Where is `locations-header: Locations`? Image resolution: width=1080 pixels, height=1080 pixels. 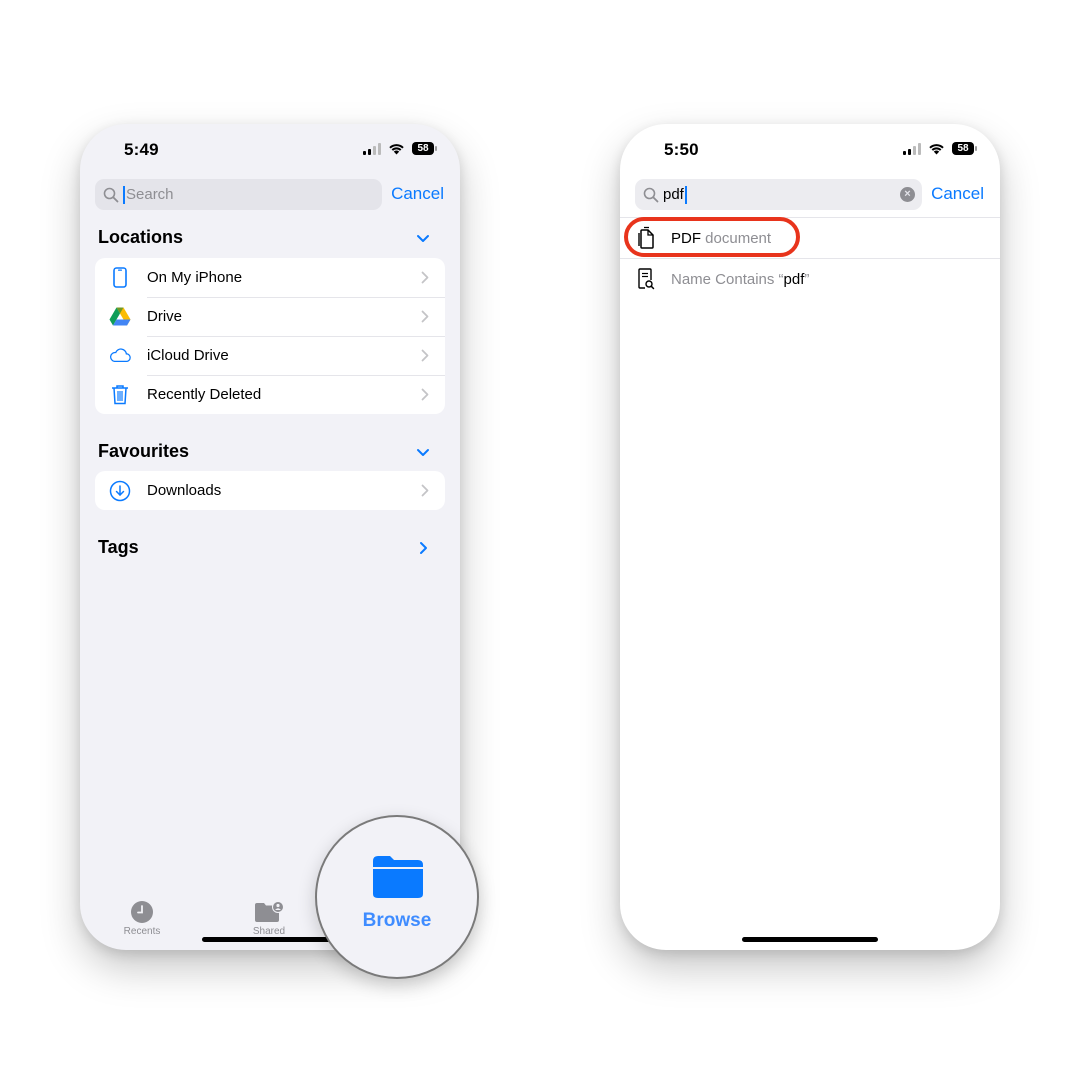 locations-header: Locations is located at coordinates (140, 237).